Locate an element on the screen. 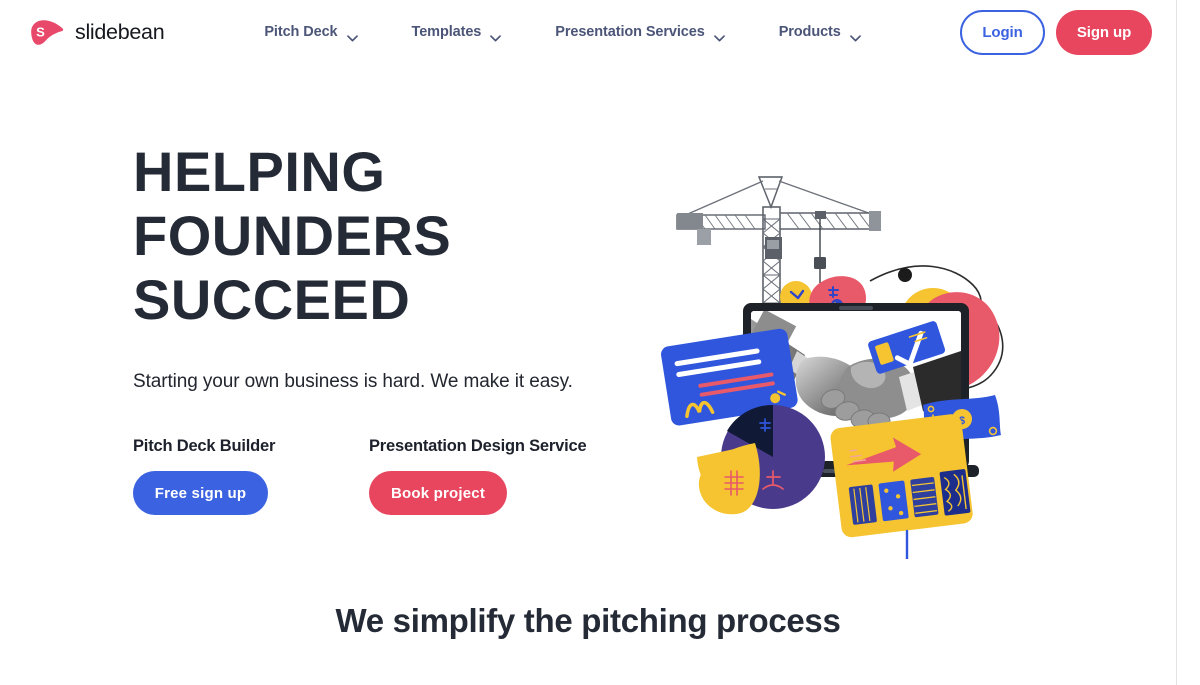  brand-name: slidebean is located at coordinates (120, 31).